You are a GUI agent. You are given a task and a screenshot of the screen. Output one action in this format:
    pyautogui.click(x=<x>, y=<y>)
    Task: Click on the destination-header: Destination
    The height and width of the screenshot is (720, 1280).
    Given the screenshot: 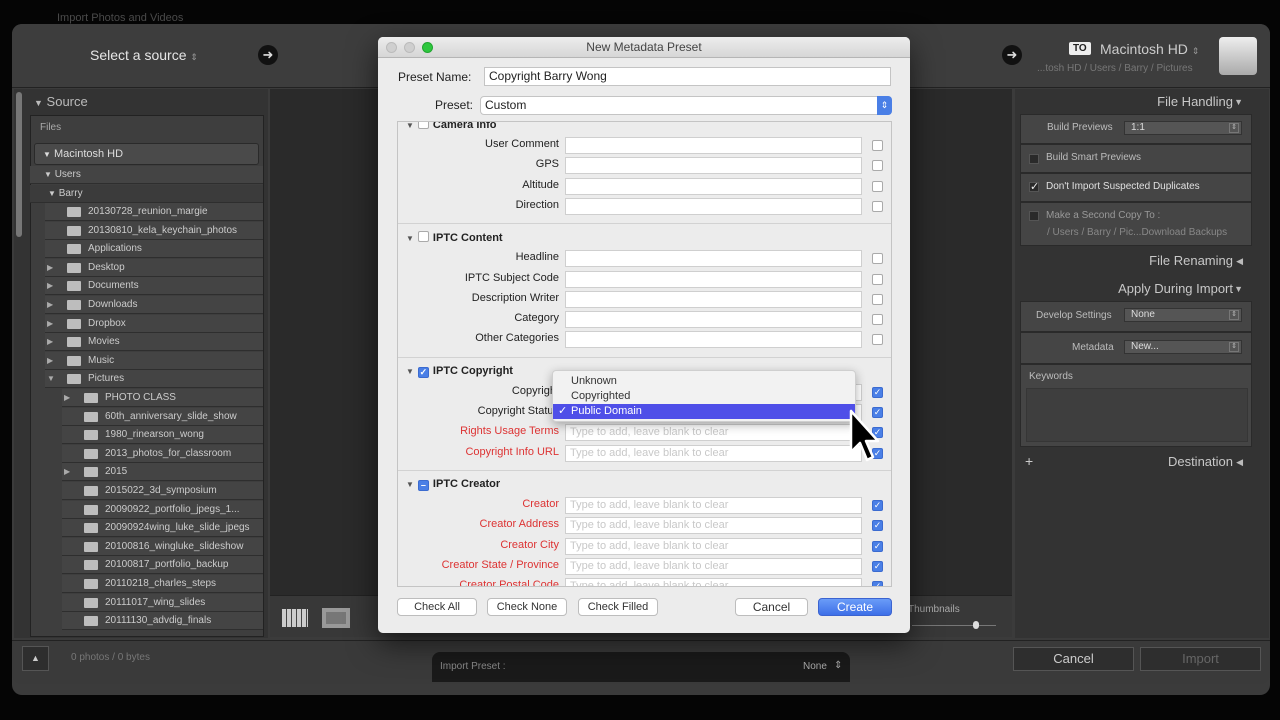 What is the action you would take?
    pyautogui.click(x=1200, y=461)
    